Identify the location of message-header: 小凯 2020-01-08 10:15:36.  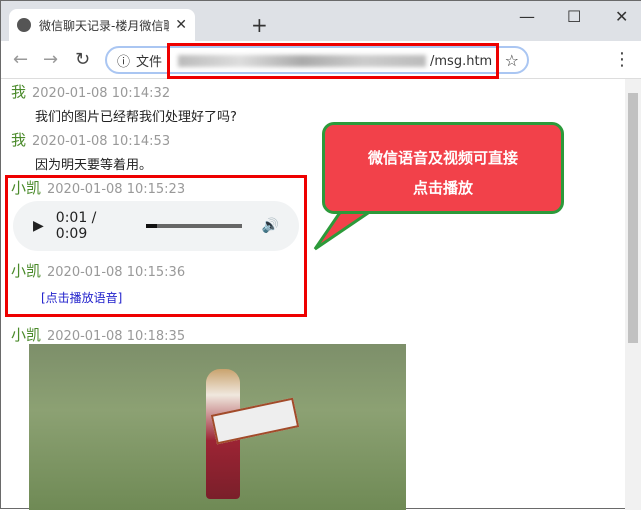
(98, 270).